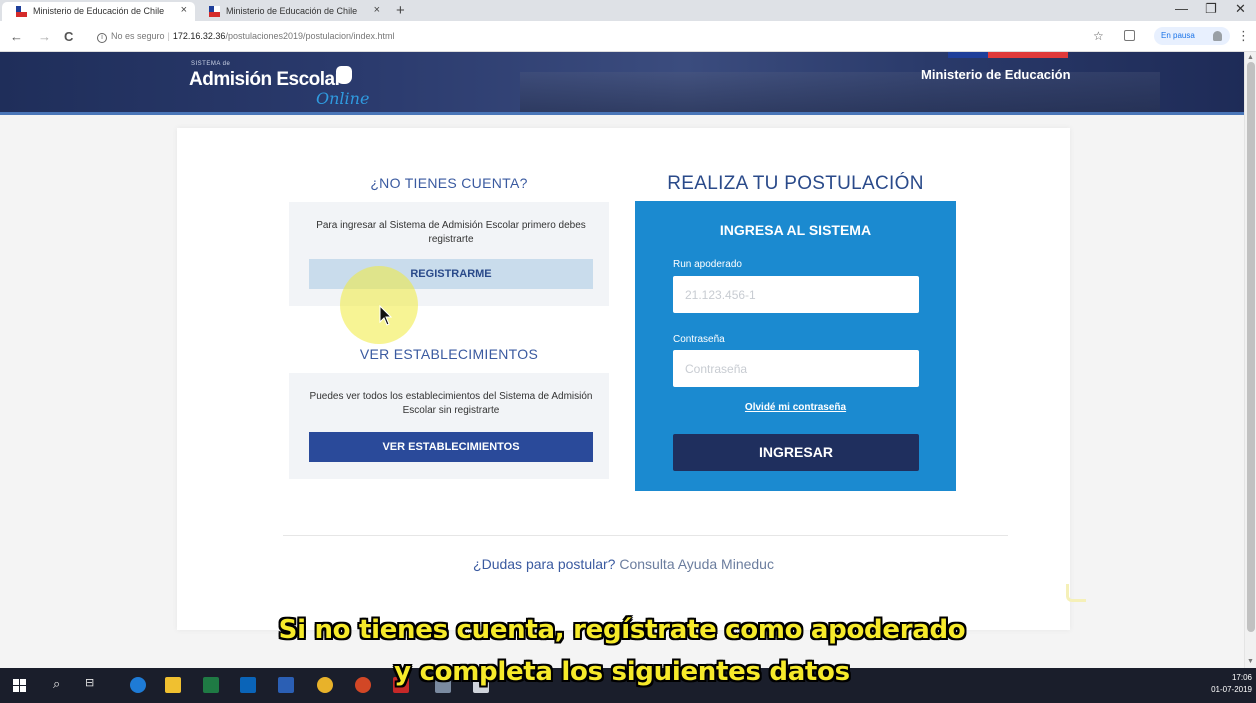  I want to click on ministry-name: Ministerio de Educación, so click(996, 74).